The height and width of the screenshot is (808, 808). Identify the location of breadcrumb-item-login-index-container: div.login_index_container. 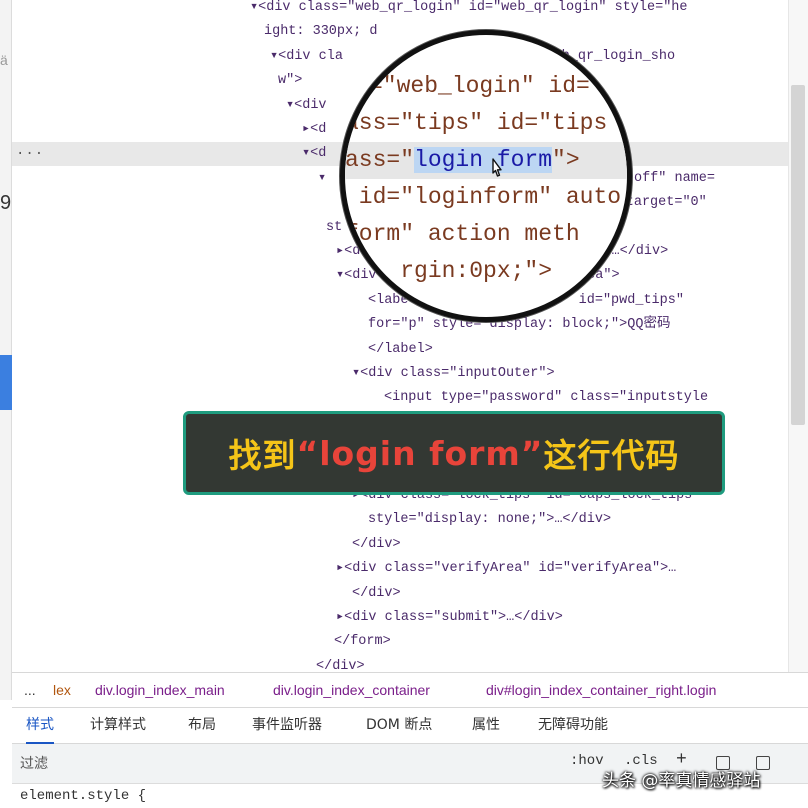
(351, 690).